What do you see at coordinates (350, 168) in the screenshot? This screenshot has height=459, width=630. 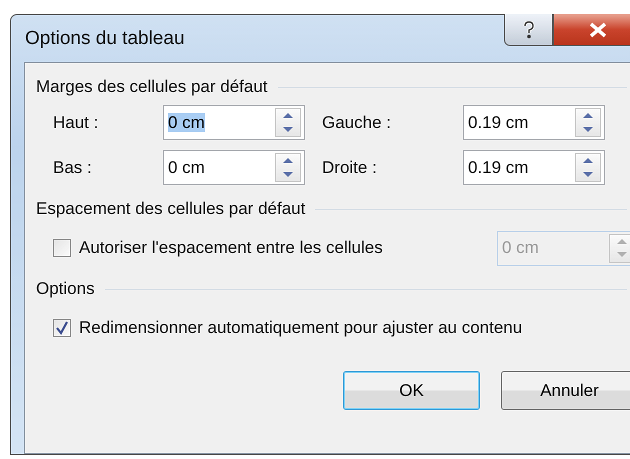 I see `field-label: Droite :` at bounding box center [350, 168].